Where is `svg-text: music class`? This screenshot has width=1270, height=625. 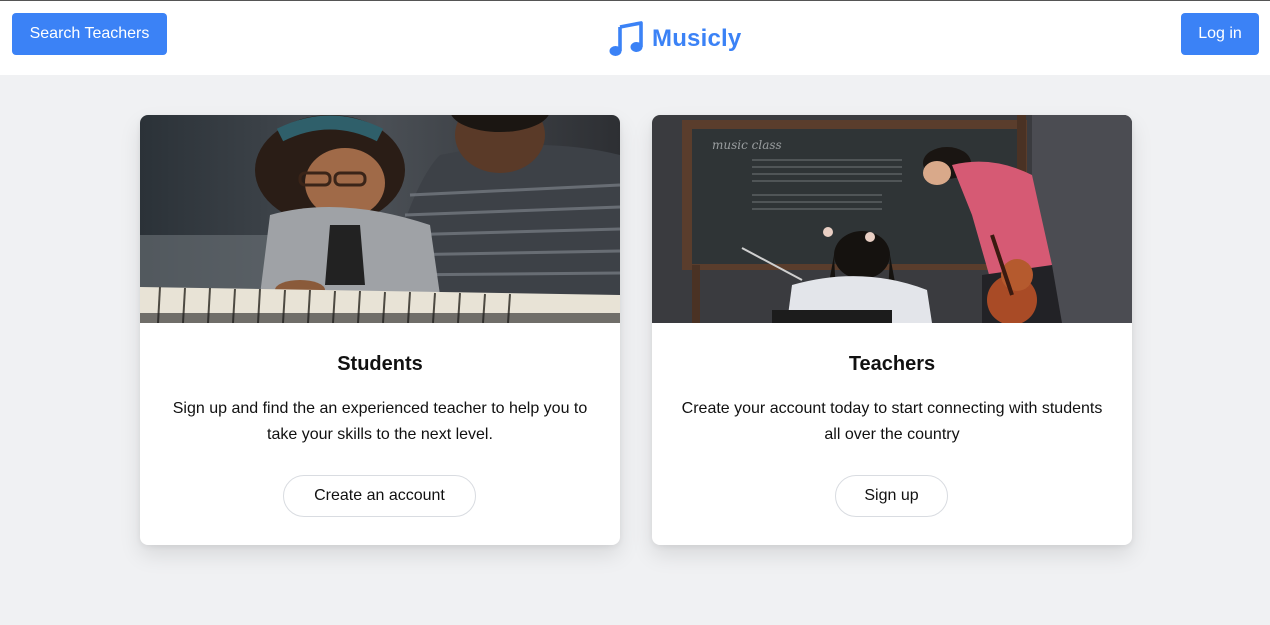
svg-text: music class is located at coordinates (747, 145).